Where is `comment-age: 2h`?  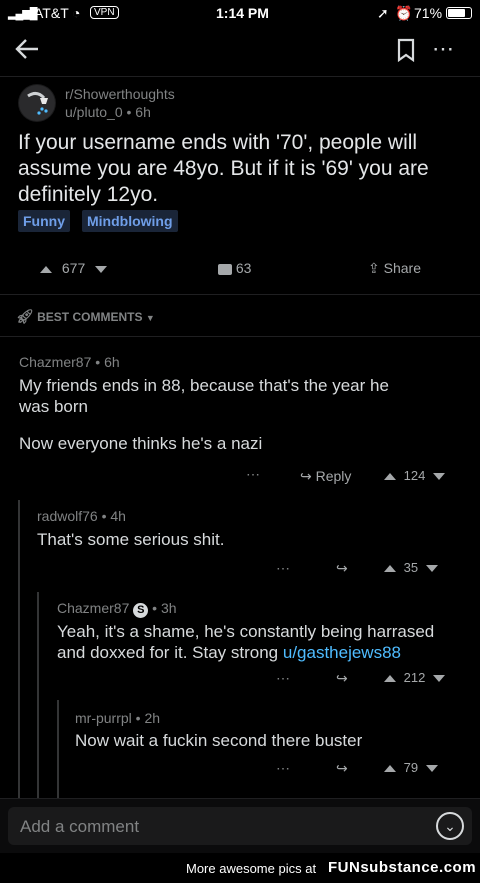 comment-age: 2h is located at coordinates (152, 718).